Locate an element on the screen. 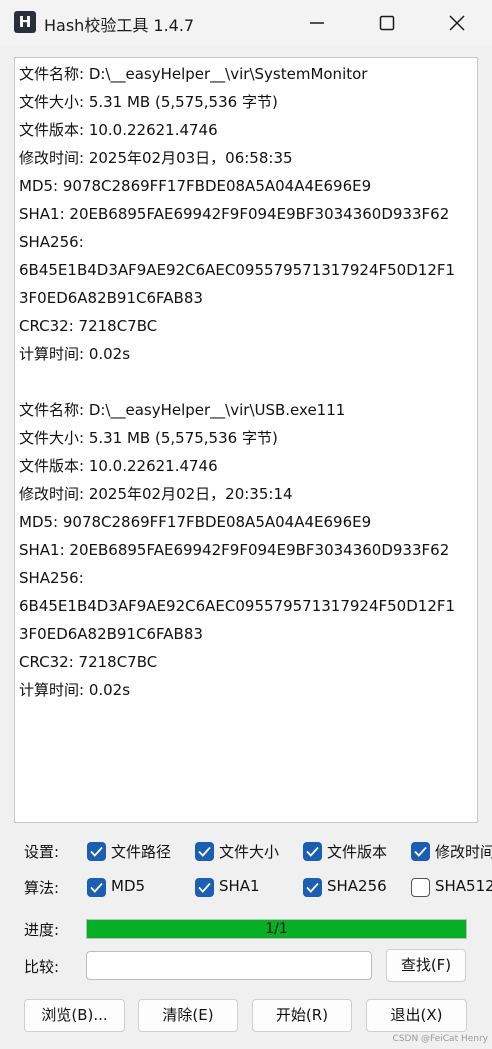 The image size is (492, 1049). checkbox-md5 is located at coordinates (96, 887).